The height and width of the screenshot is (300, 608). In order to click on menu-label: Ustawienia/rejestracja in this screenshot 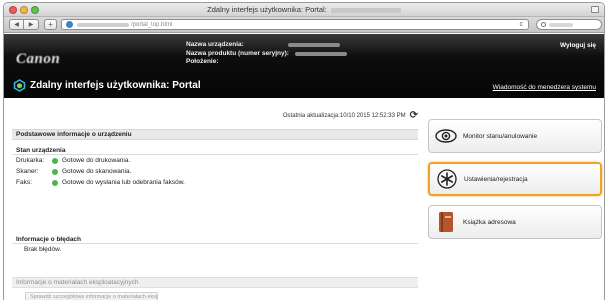, I will do `click(496, 179)`.